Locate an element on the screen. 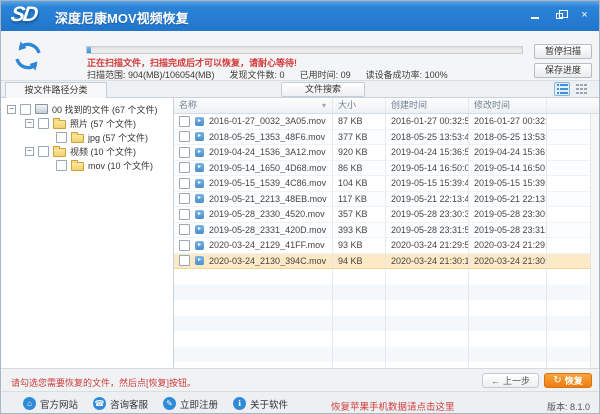 The height and width of the screenshot is (414, 600). file-name: 2019-05-28_2331_420D.mov is located at coordinates (268, 229).